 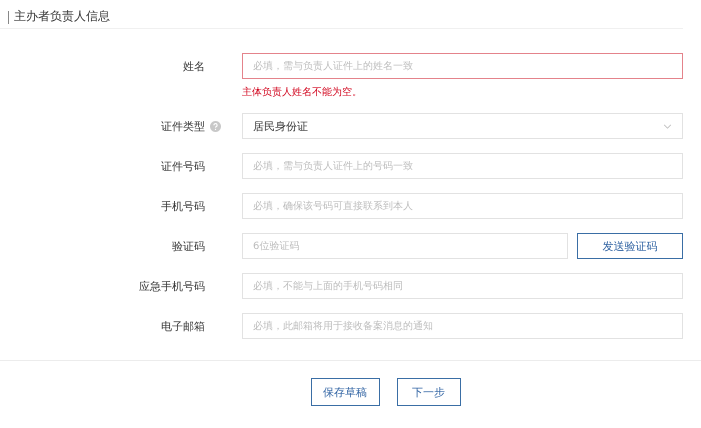 I want to click on send-code-button: 发送验证码, so click(x=630, y=246).